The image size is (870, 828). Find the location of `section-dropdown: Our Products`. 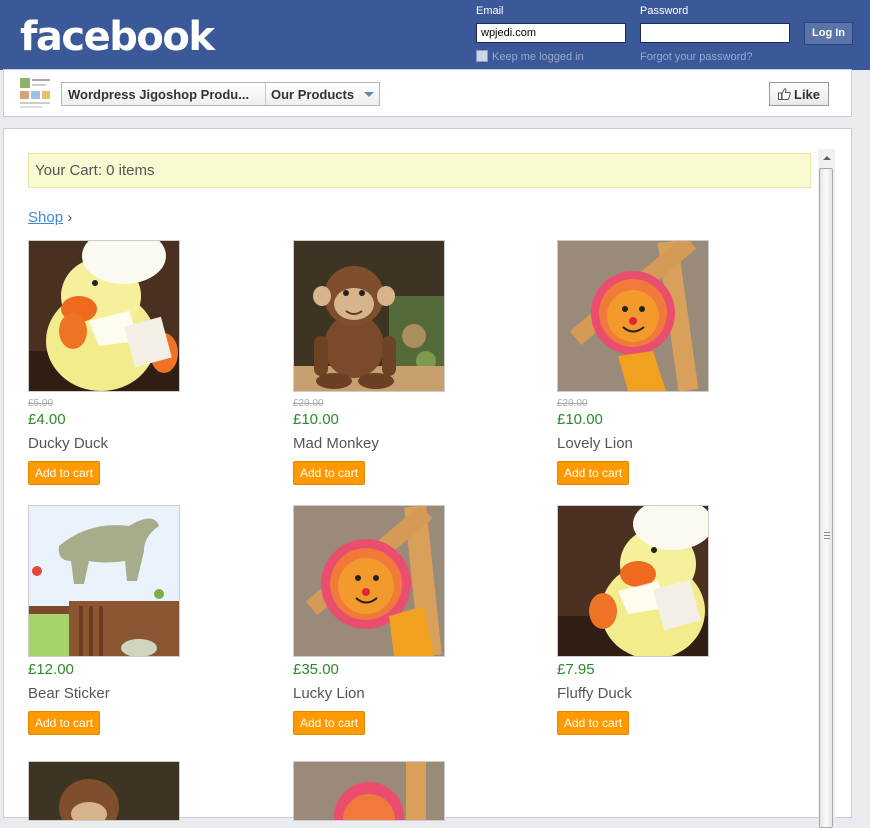

section-dropdown: Our Products is located at coordinates (312, 94).